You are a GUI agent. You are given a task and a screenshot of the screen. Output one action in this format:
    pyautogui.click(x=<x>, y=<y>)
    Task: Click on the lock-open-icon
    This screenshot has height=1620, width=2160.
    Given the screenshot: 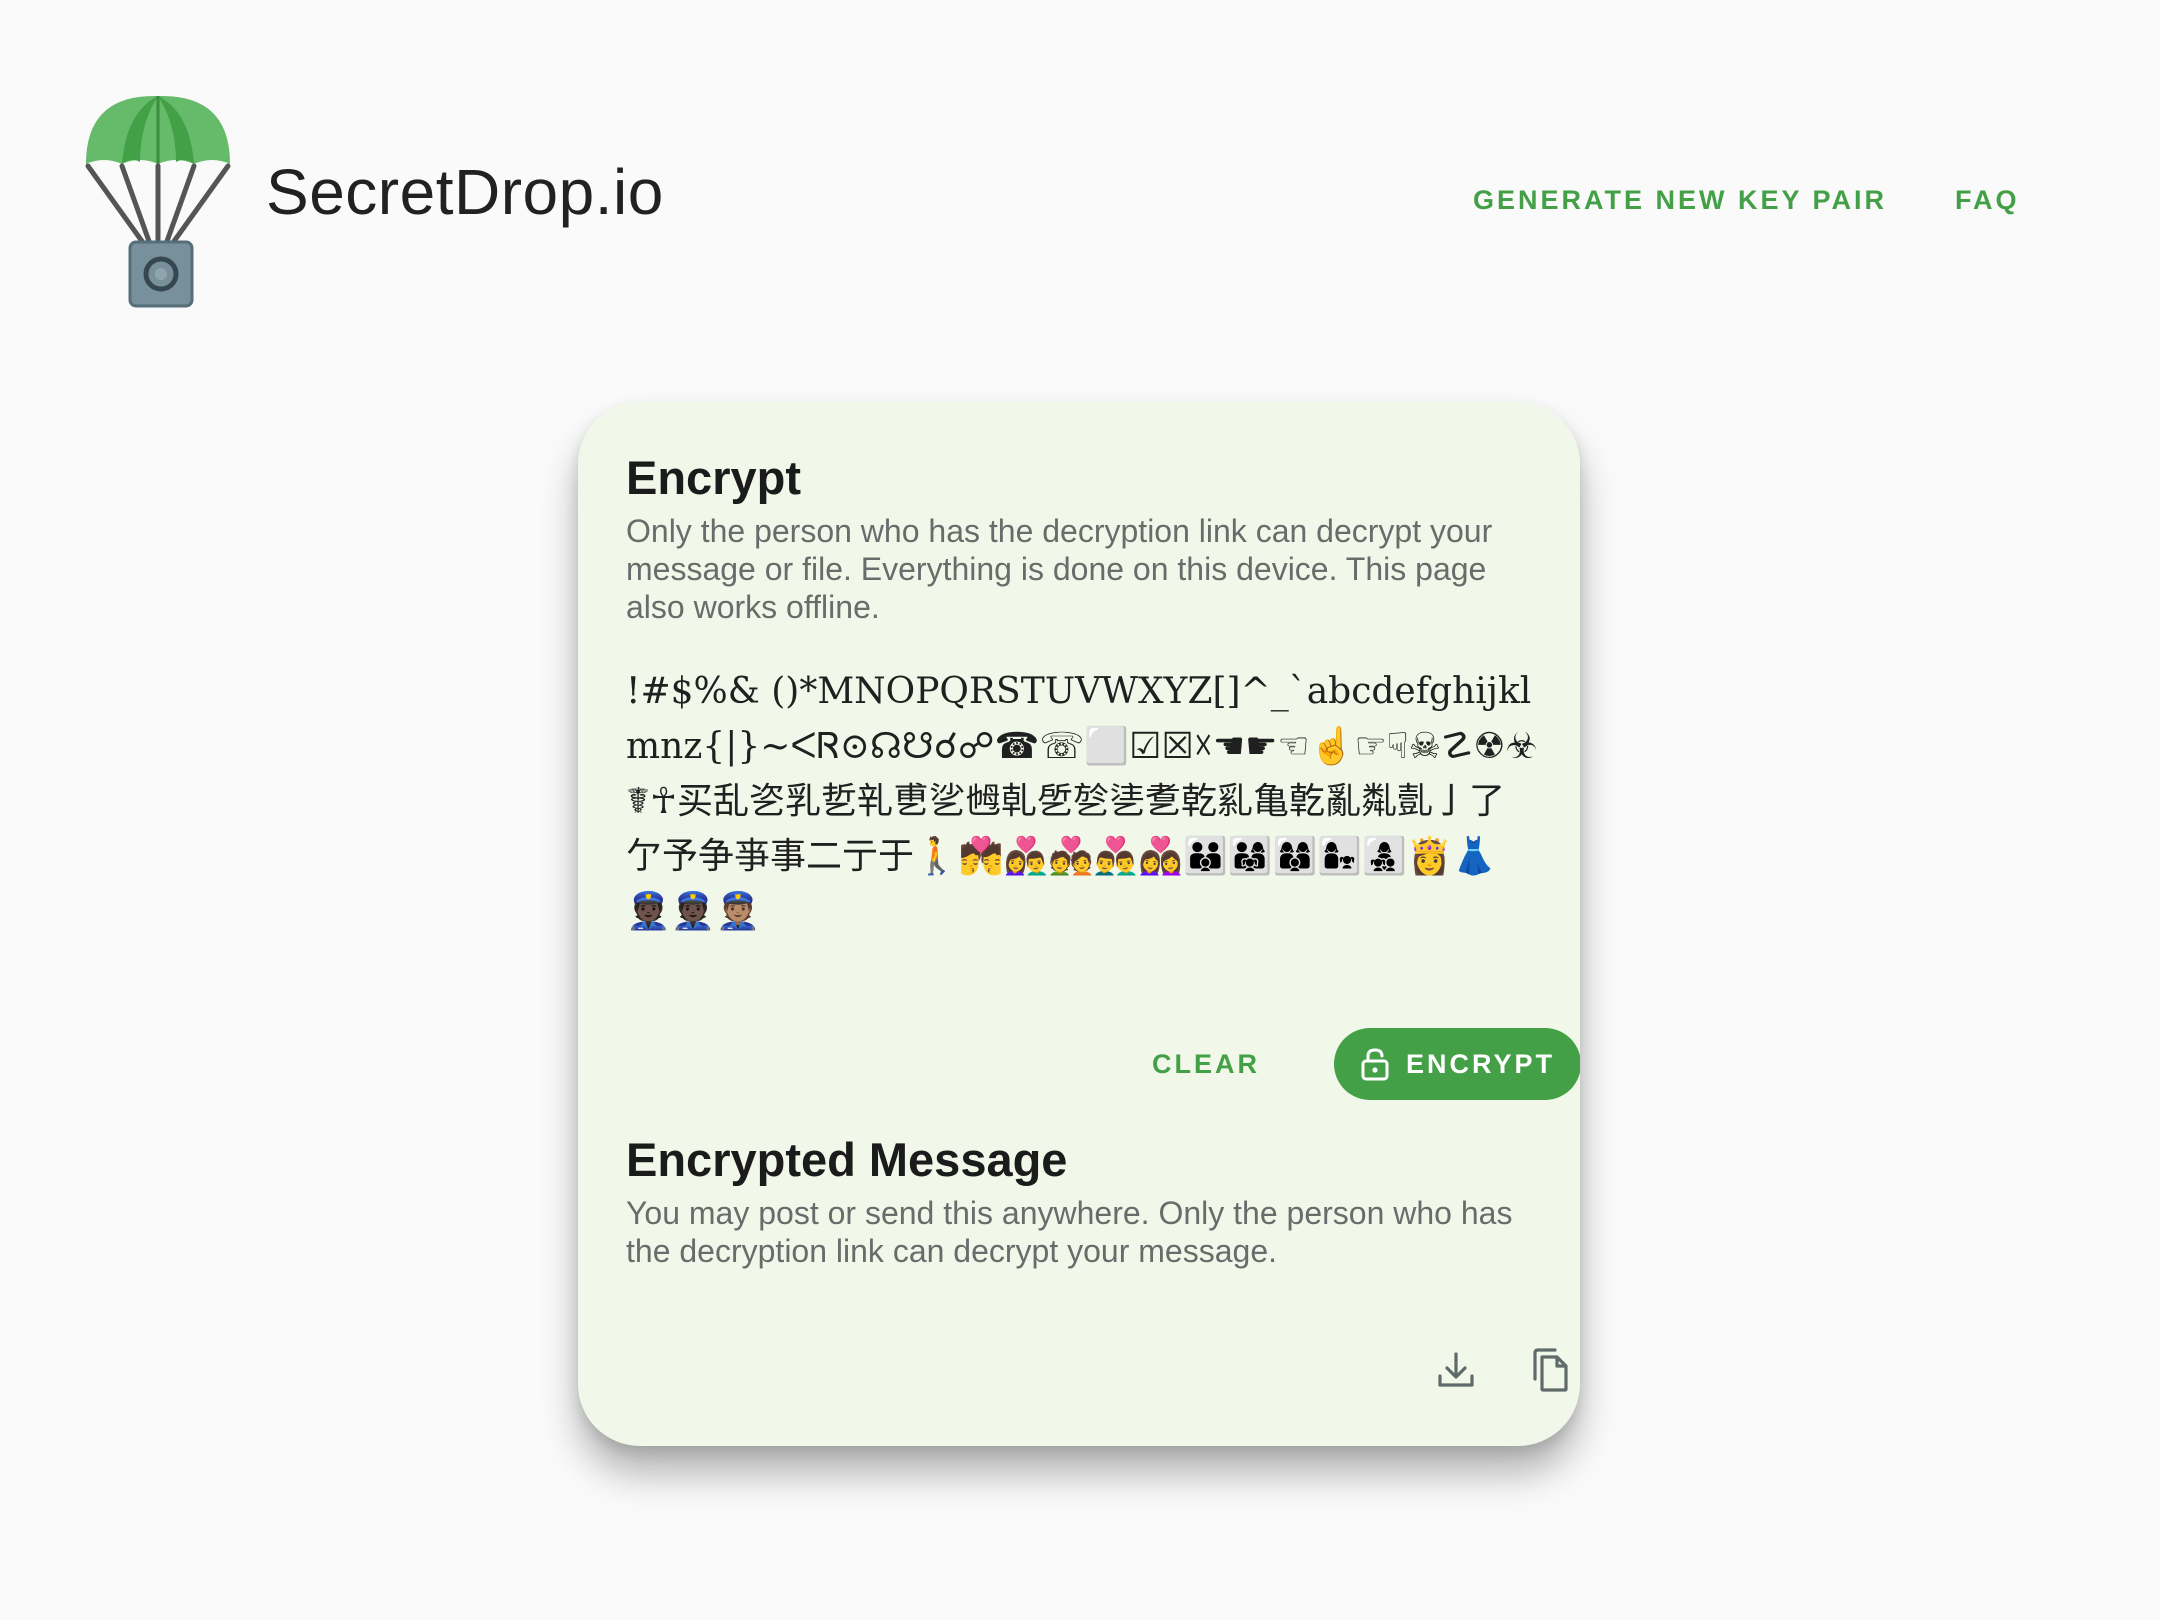 What is the action you would take?
    pyautogui.click(x=1375, y=1064)
    